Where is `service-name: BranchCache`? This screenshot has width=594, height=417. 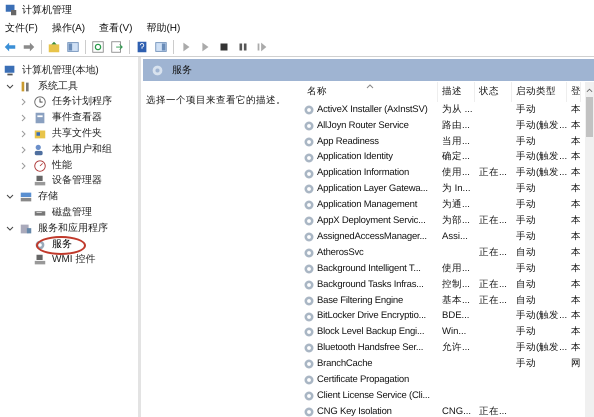 service-name: BranchCache is located at coordinates (344, 364).